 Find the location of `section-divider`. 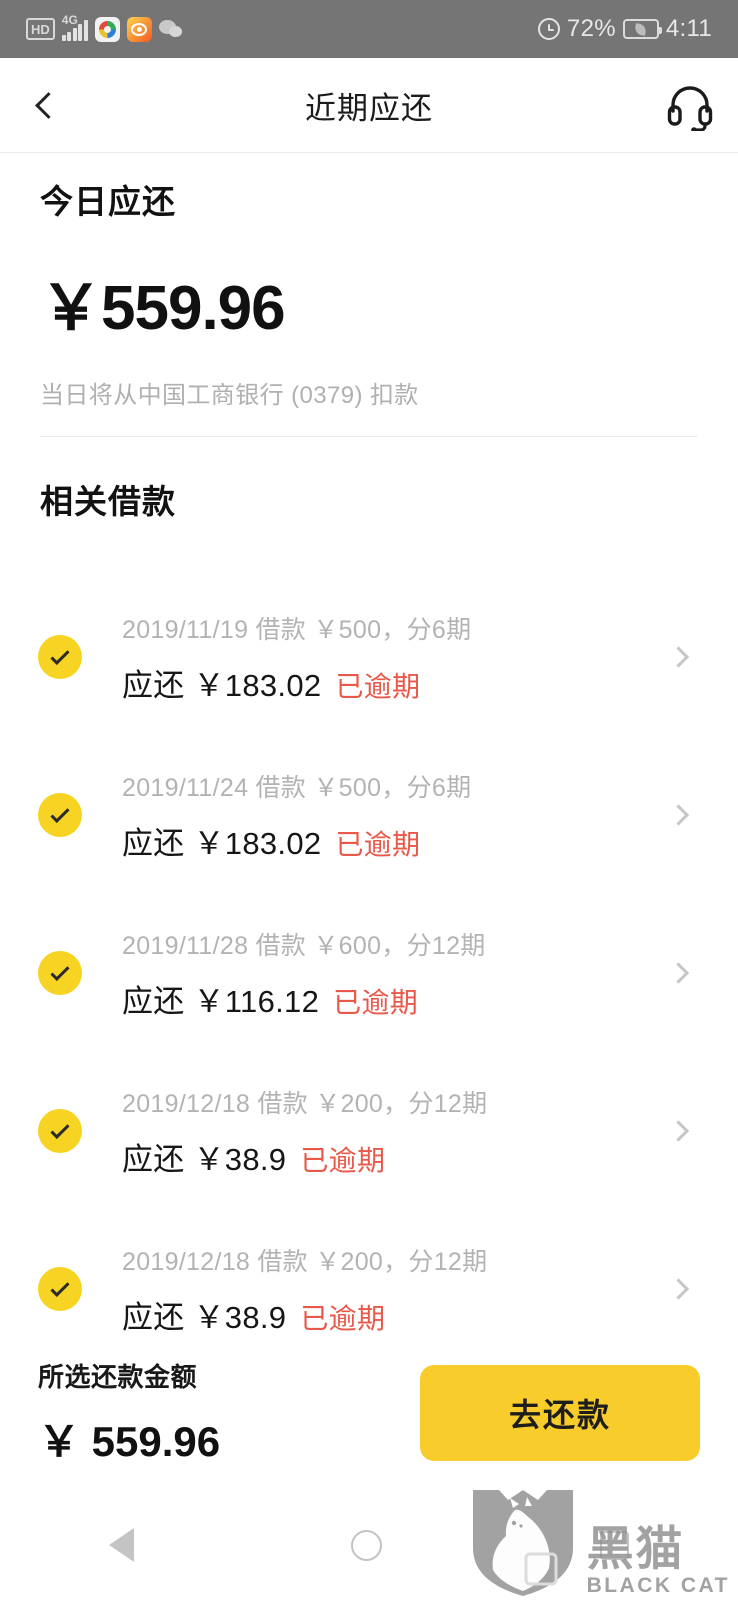

section-divider is located at coordinates (369, 436).